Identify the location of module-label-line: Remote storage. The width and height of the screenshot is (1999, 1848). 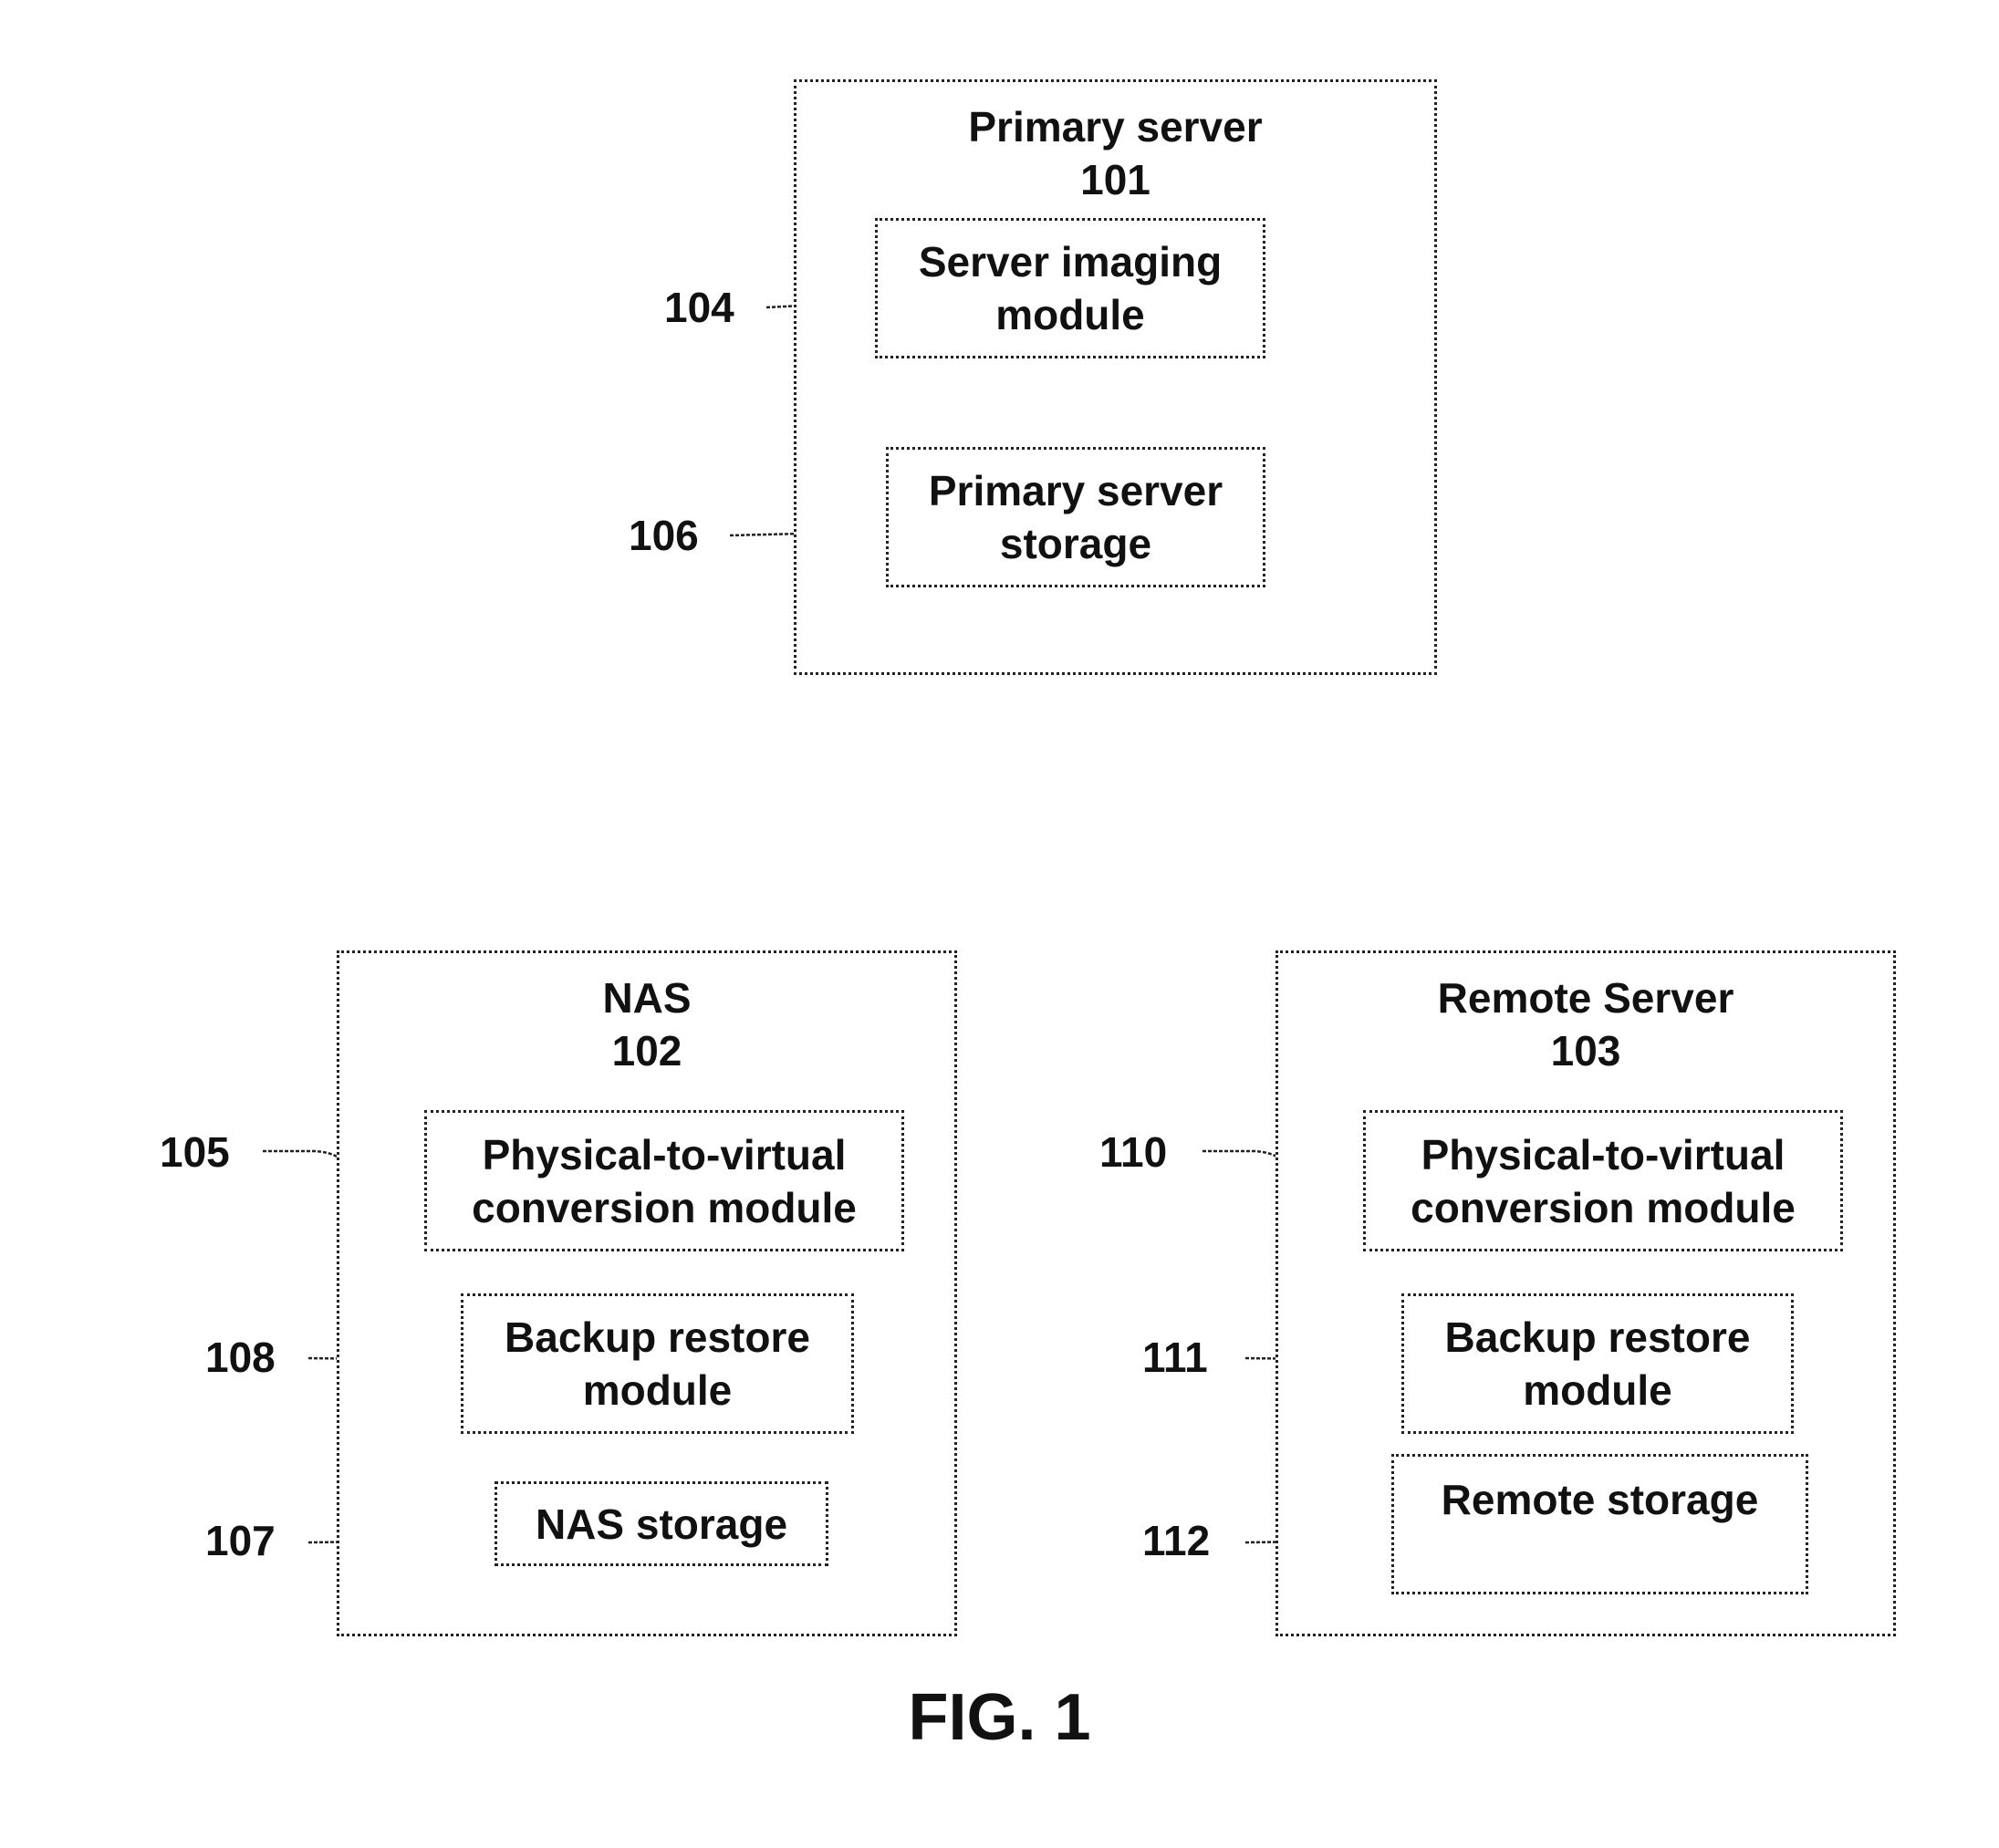
(1600, 1499).